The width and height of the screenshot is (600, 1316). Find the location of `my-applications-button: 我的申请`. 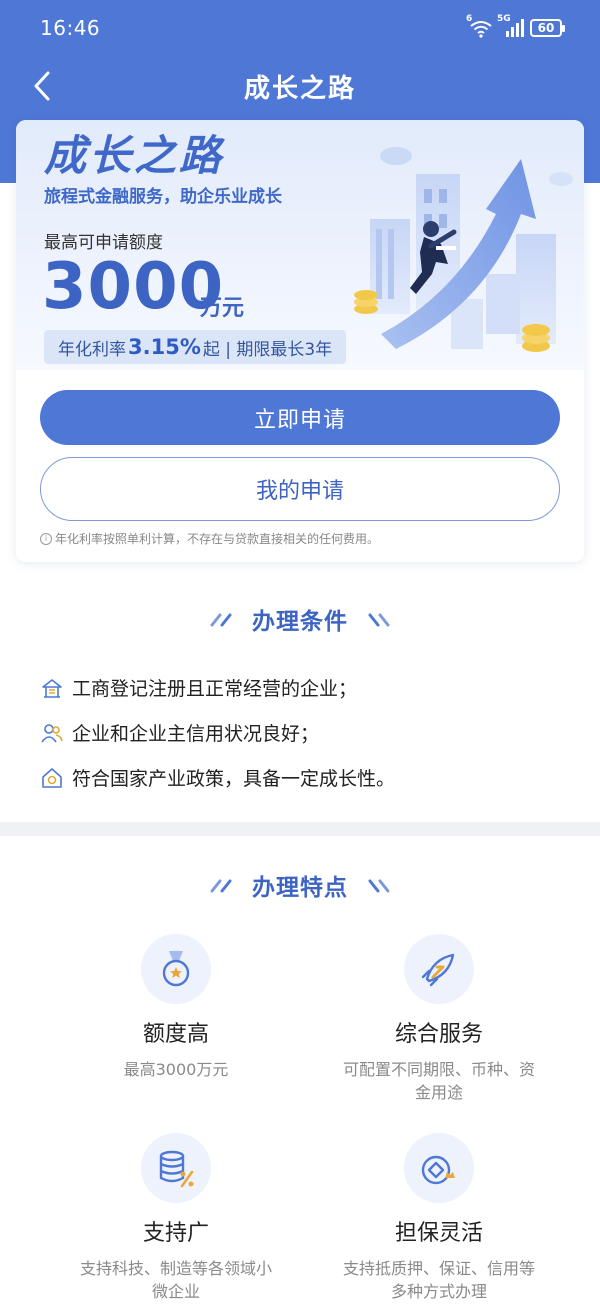

my-applications-button: 我的申请 is located at coordinates (300, 489).